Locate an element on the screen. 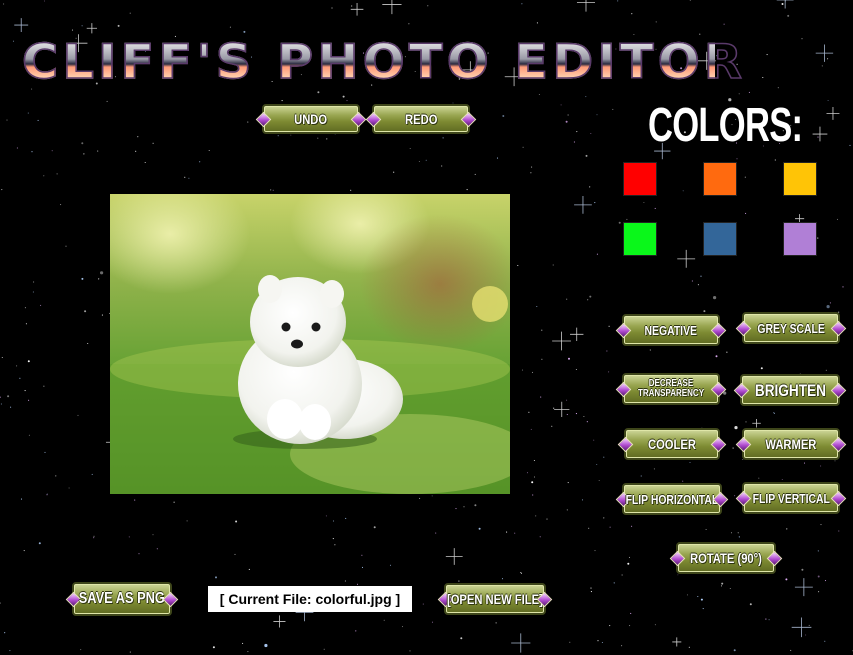 This screenshot has height=655, width=853. swatch-orange is located at coordinates (720, 179).